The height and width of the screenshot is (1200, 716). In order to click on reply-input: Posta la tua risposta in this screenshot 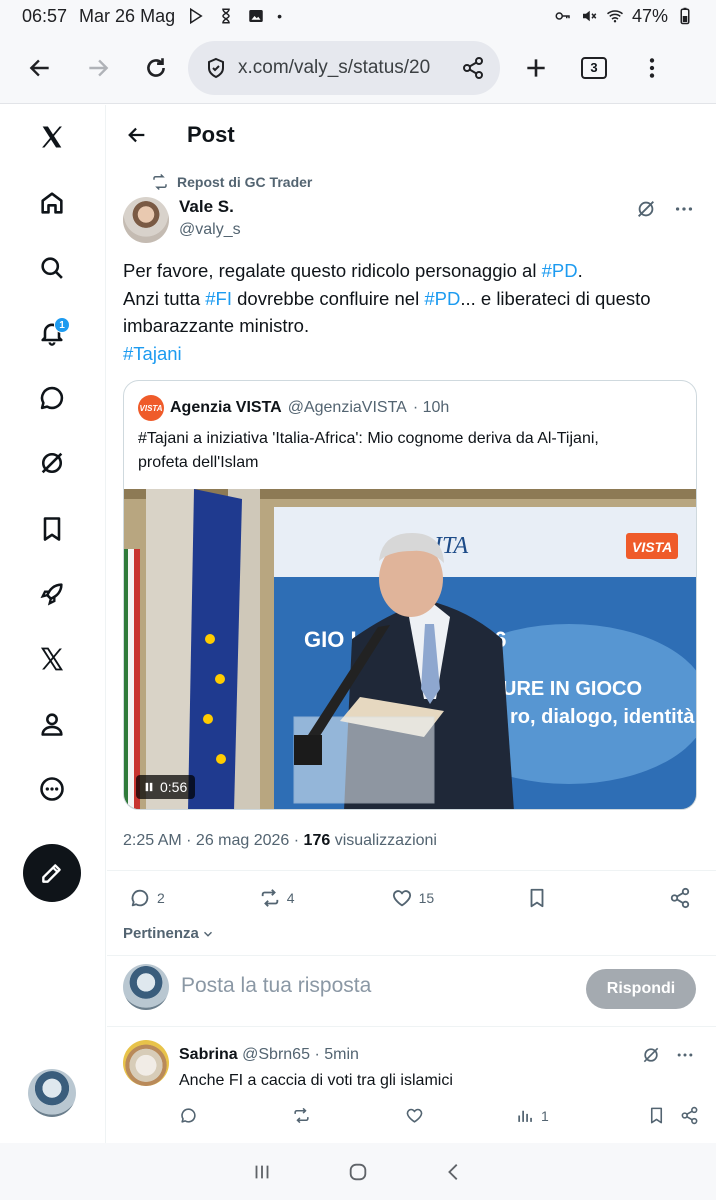, I will do `click(276, 986)`.